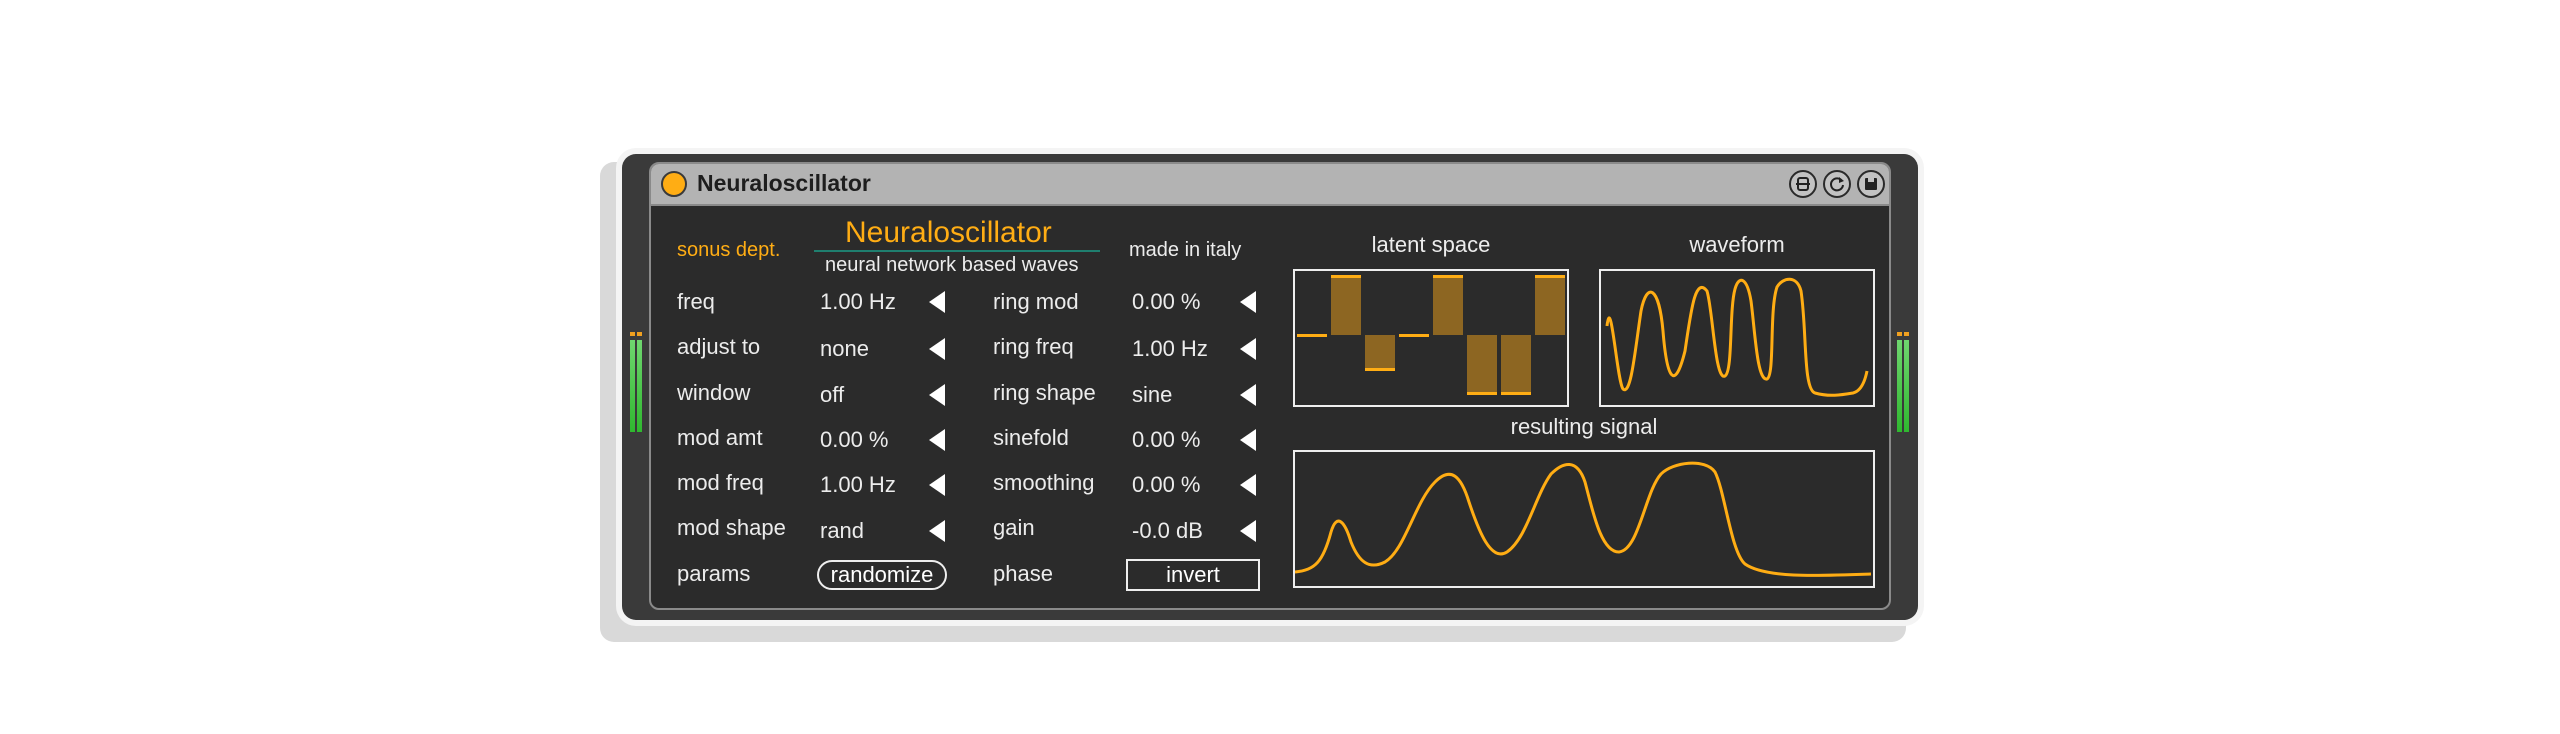 The image size is (2560, 734). What do you see at coordinates (1170, 349) in the screenshot?
I see `param-value-ring-freq: 1.00 Hz` at bounding box center [1170, 349].